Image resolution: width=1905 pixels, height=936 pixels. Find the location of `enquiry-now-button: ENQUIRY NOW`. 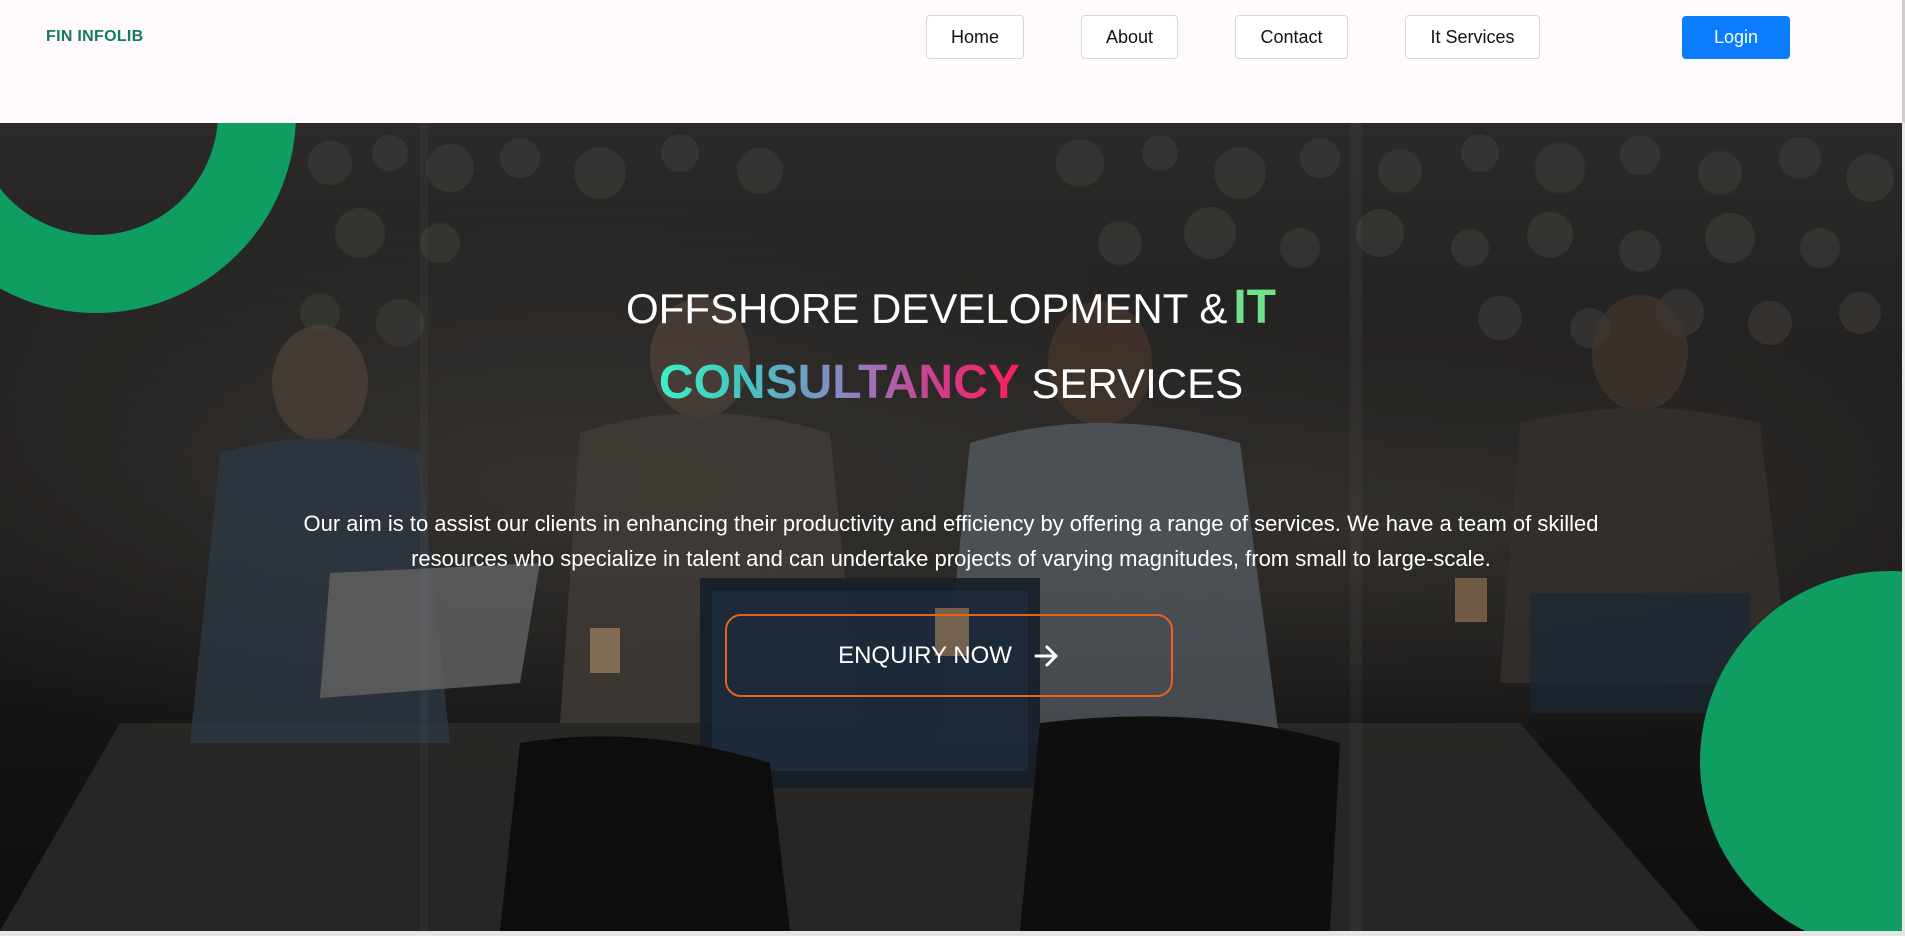

enquiry-now-button: ENQUIRY NOW is located at coordinates (949, 655).